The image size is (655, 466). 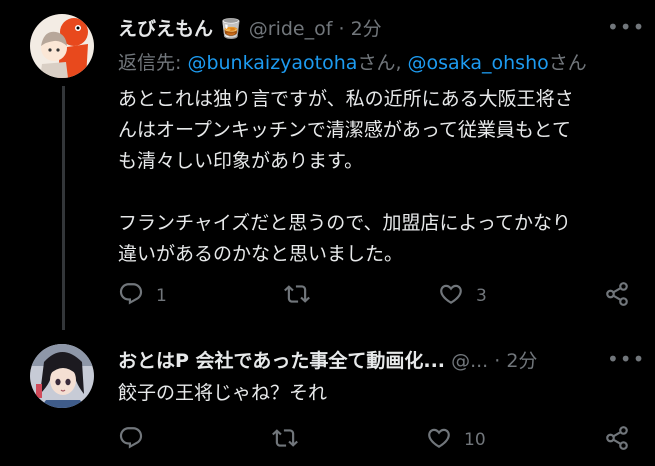 What do you see at coordinates (165, 29) in the screenshot?
I see `display-name: えびえもん` at bounding box center [165, 29].